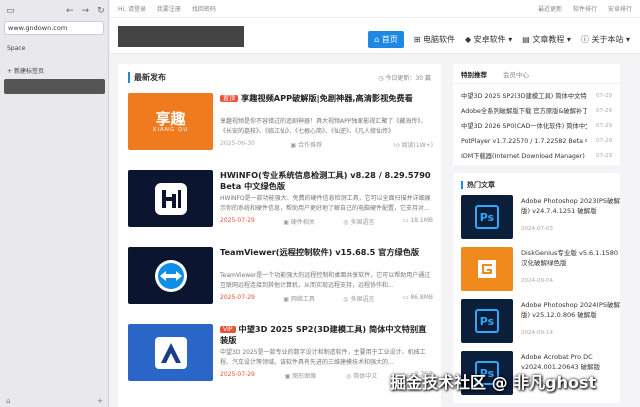 The height and width of the screenshot is (407, 640). What do you see at coordinates (54, 86) in the screenshot?
I see `active-tab` at bounding box center [54, 86].